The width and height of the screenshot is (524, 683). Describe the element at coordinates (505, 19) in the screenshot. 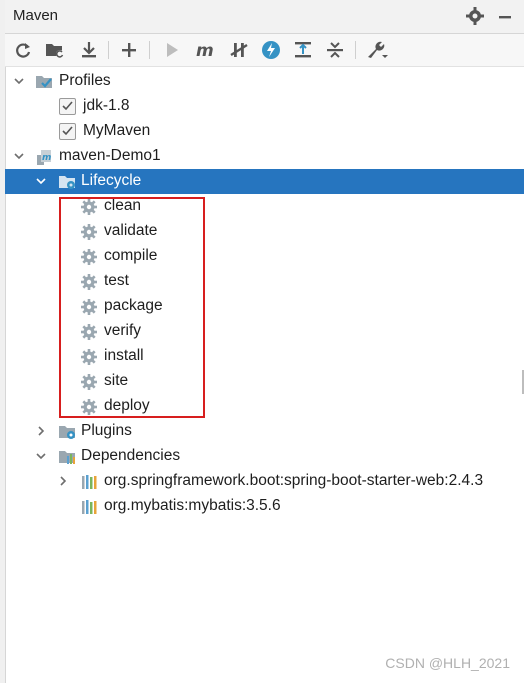

I see `minimize-icon` at that location.